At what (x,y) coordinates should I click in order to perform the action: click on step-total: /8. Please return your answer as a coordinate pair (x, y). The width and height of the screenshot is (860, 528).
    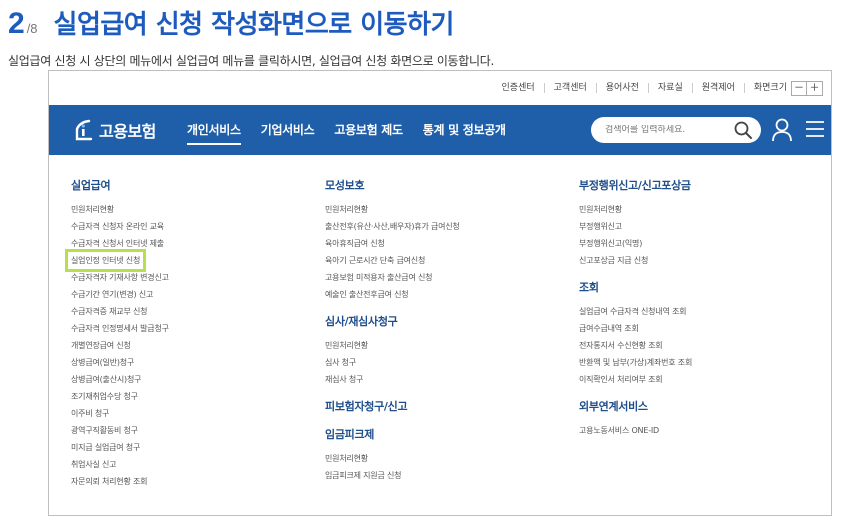
    Looking at the image, I should click on (32, 28).